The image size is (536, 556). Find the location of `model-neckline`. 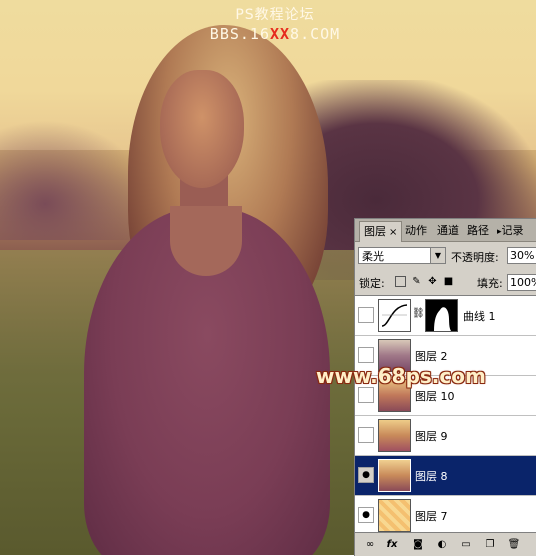

model-neckline is located at coordinates (206, 241).